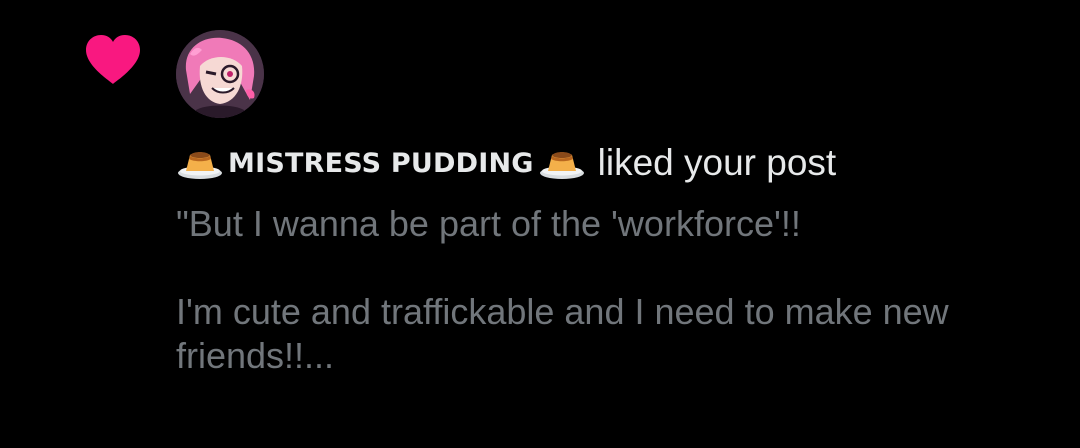 The width and height of the screenshot is (1080, 448). What do you see at coordinates (113, 59) in the screenshot?
I see `heart-icon` at bounding box center [113, 59].